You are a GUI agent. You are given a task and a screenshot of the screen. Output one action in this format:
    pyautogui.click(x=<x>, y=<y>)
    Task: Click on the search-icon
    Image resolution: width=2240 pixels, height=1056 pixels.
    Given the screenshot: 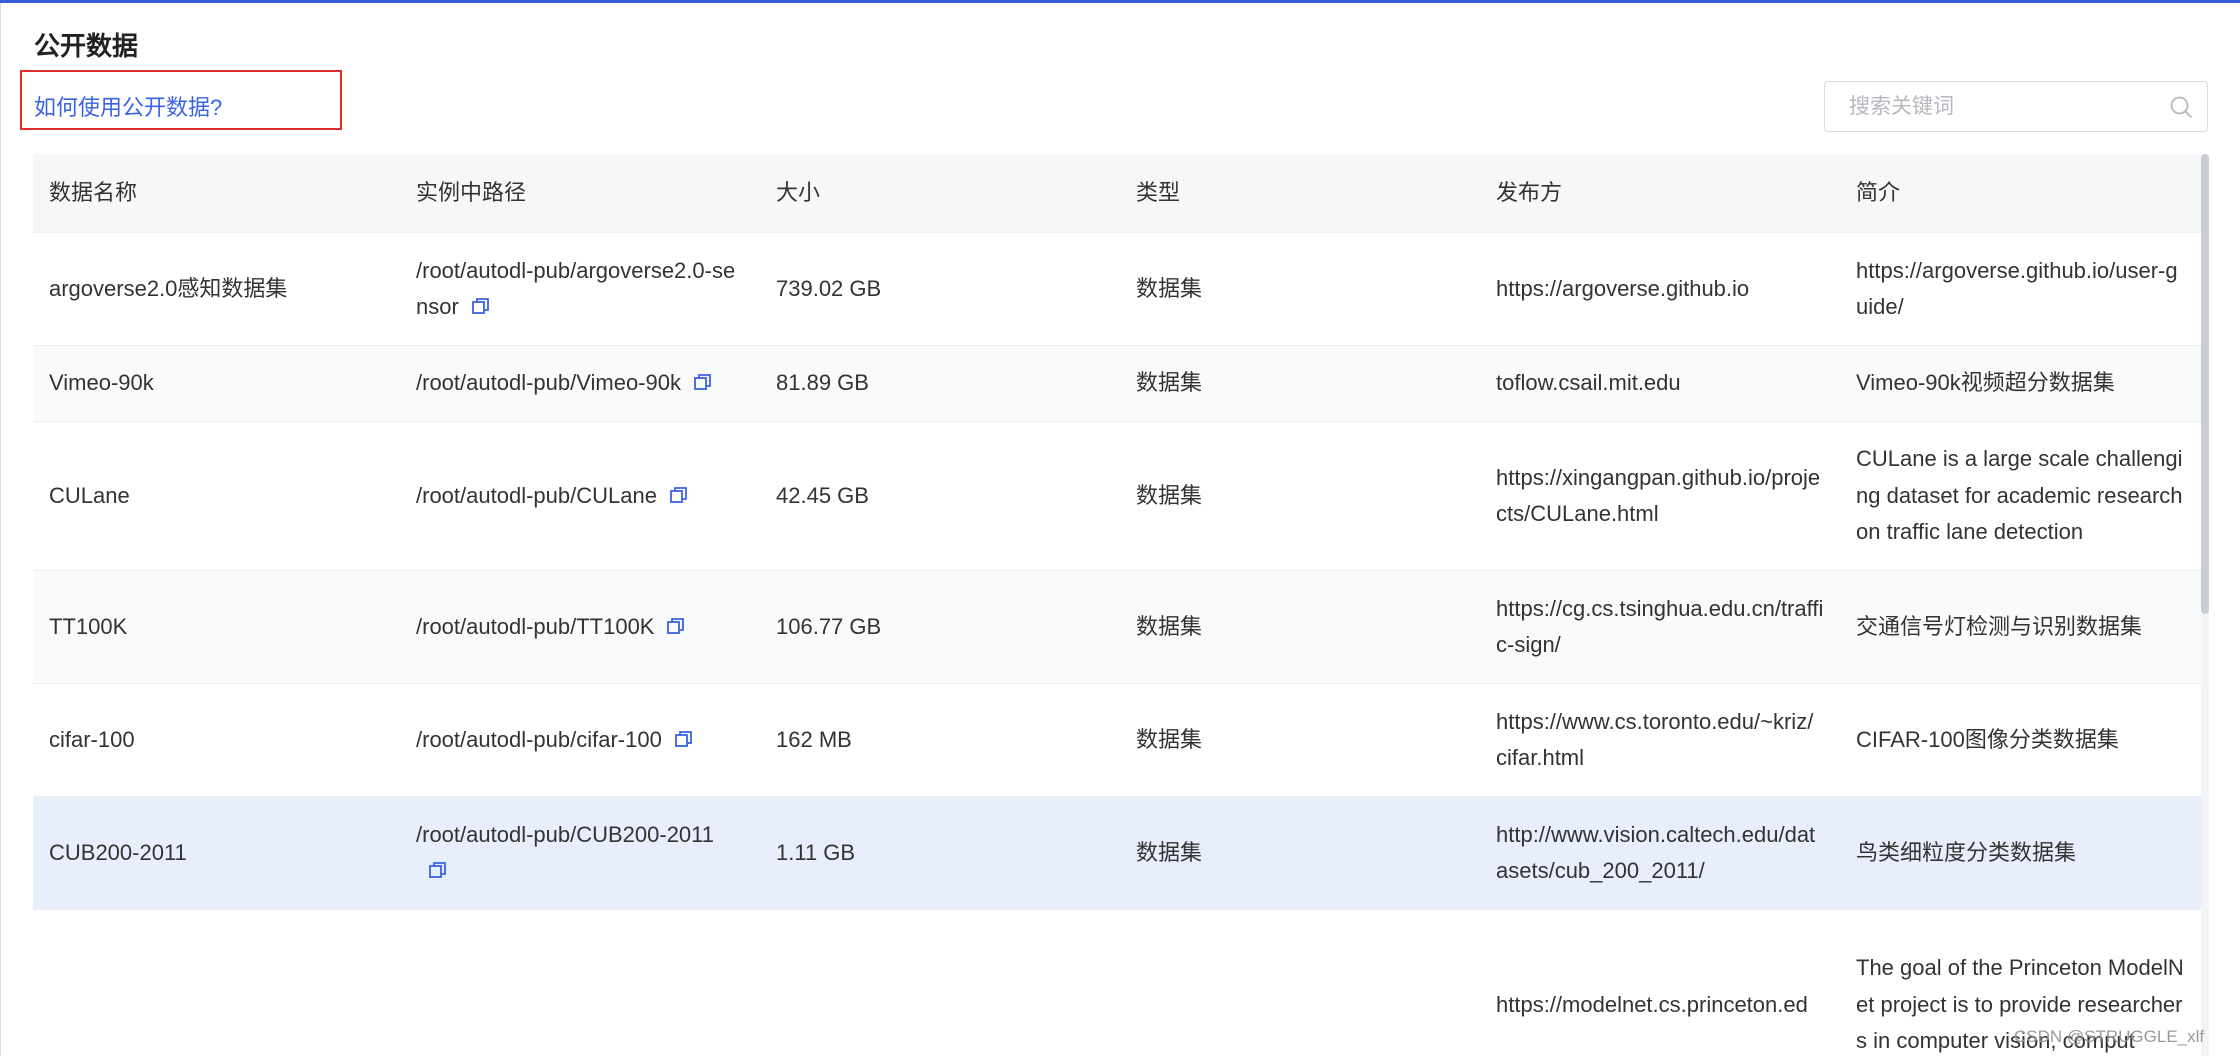 What is the action you would take?
    pyautogui.click(x=2181, y=107)
    